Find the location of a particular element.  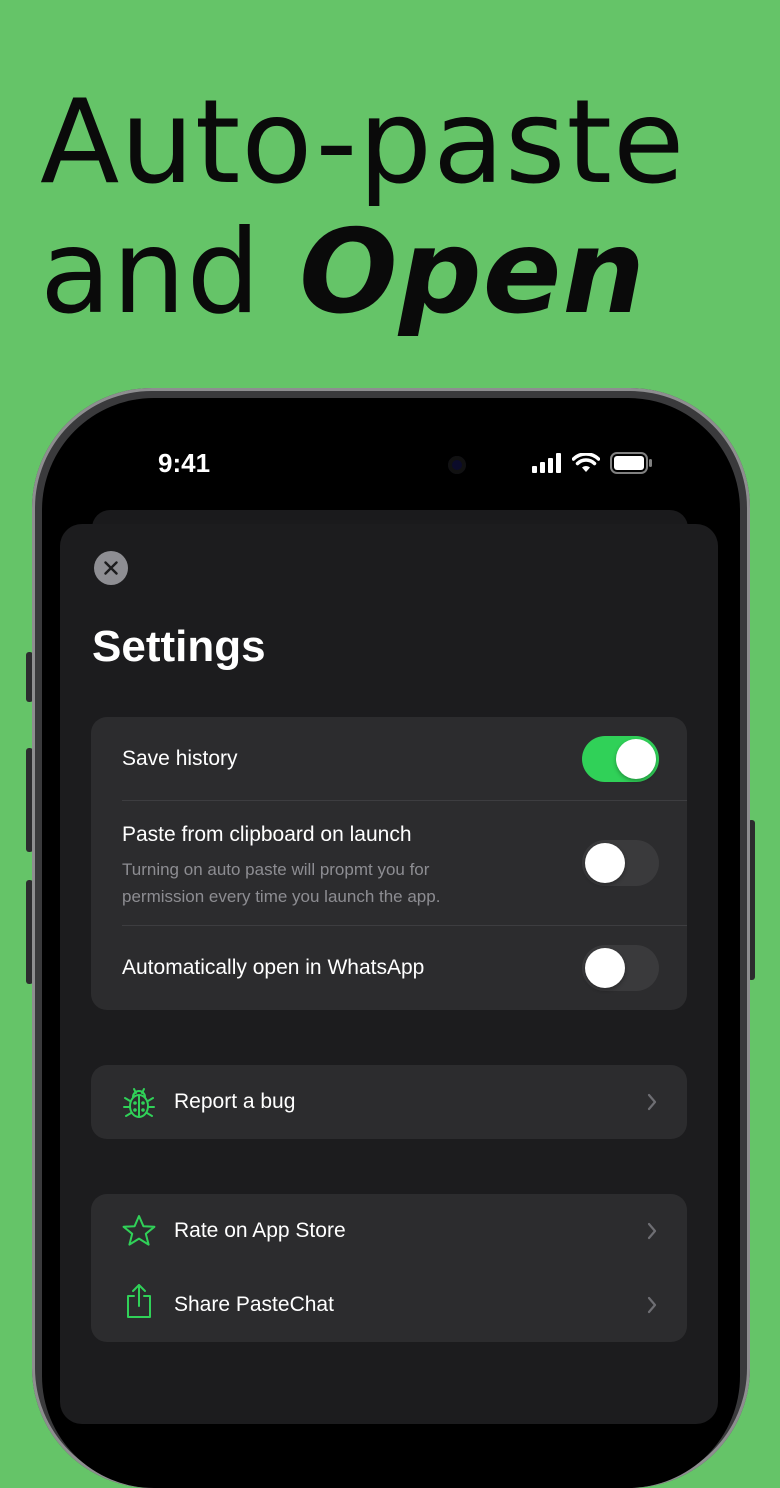

open-whatsapp-row: Automatically open in WhatsApp is located at coordinates (389, 968).